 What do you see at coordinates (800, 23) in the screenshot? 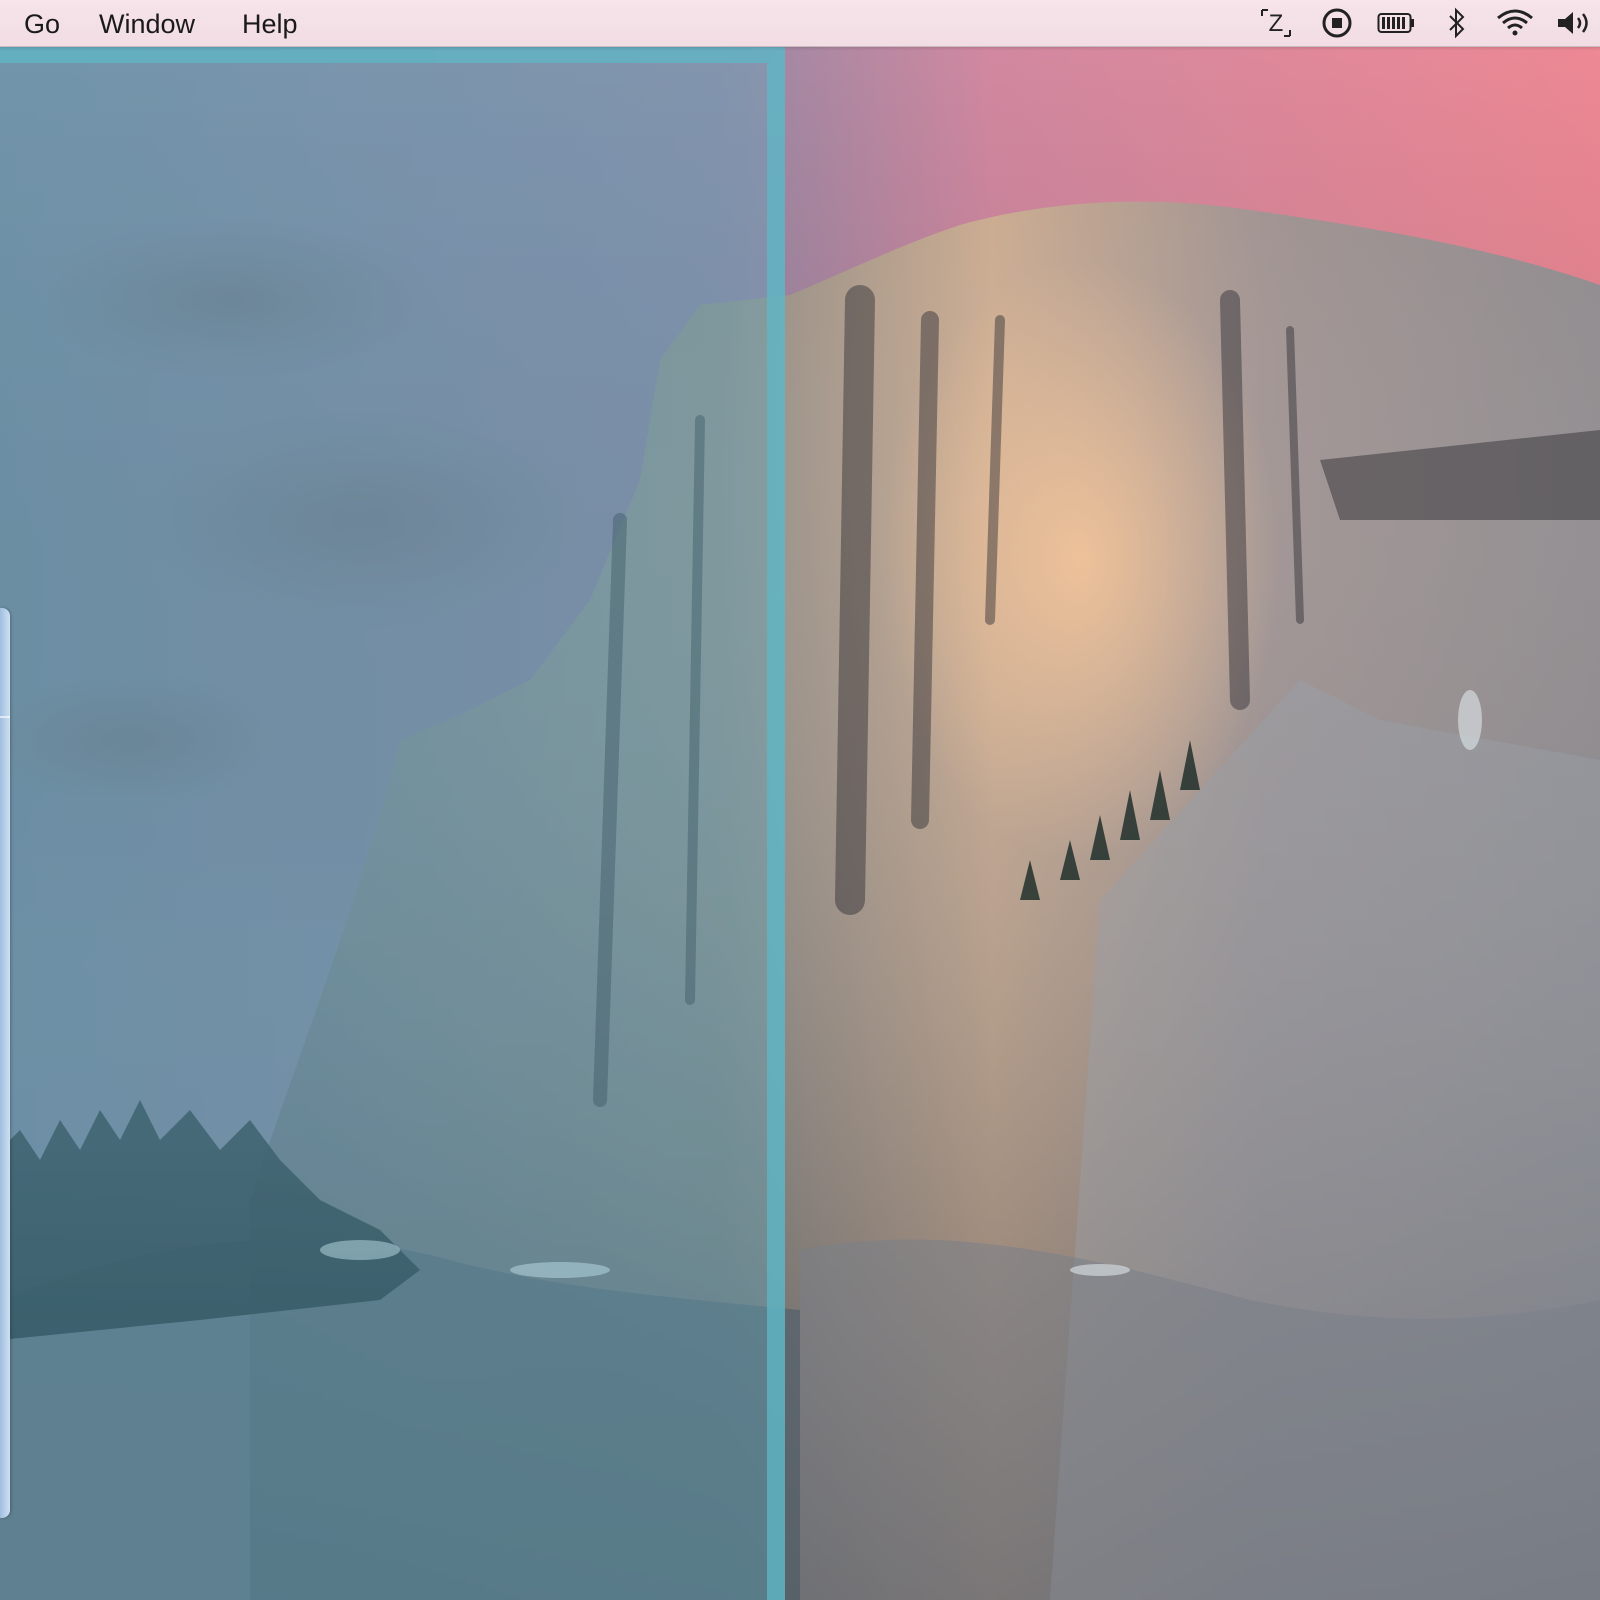
I see `menu-bar: Go Window Help Z` at bounding box center [800, 23].